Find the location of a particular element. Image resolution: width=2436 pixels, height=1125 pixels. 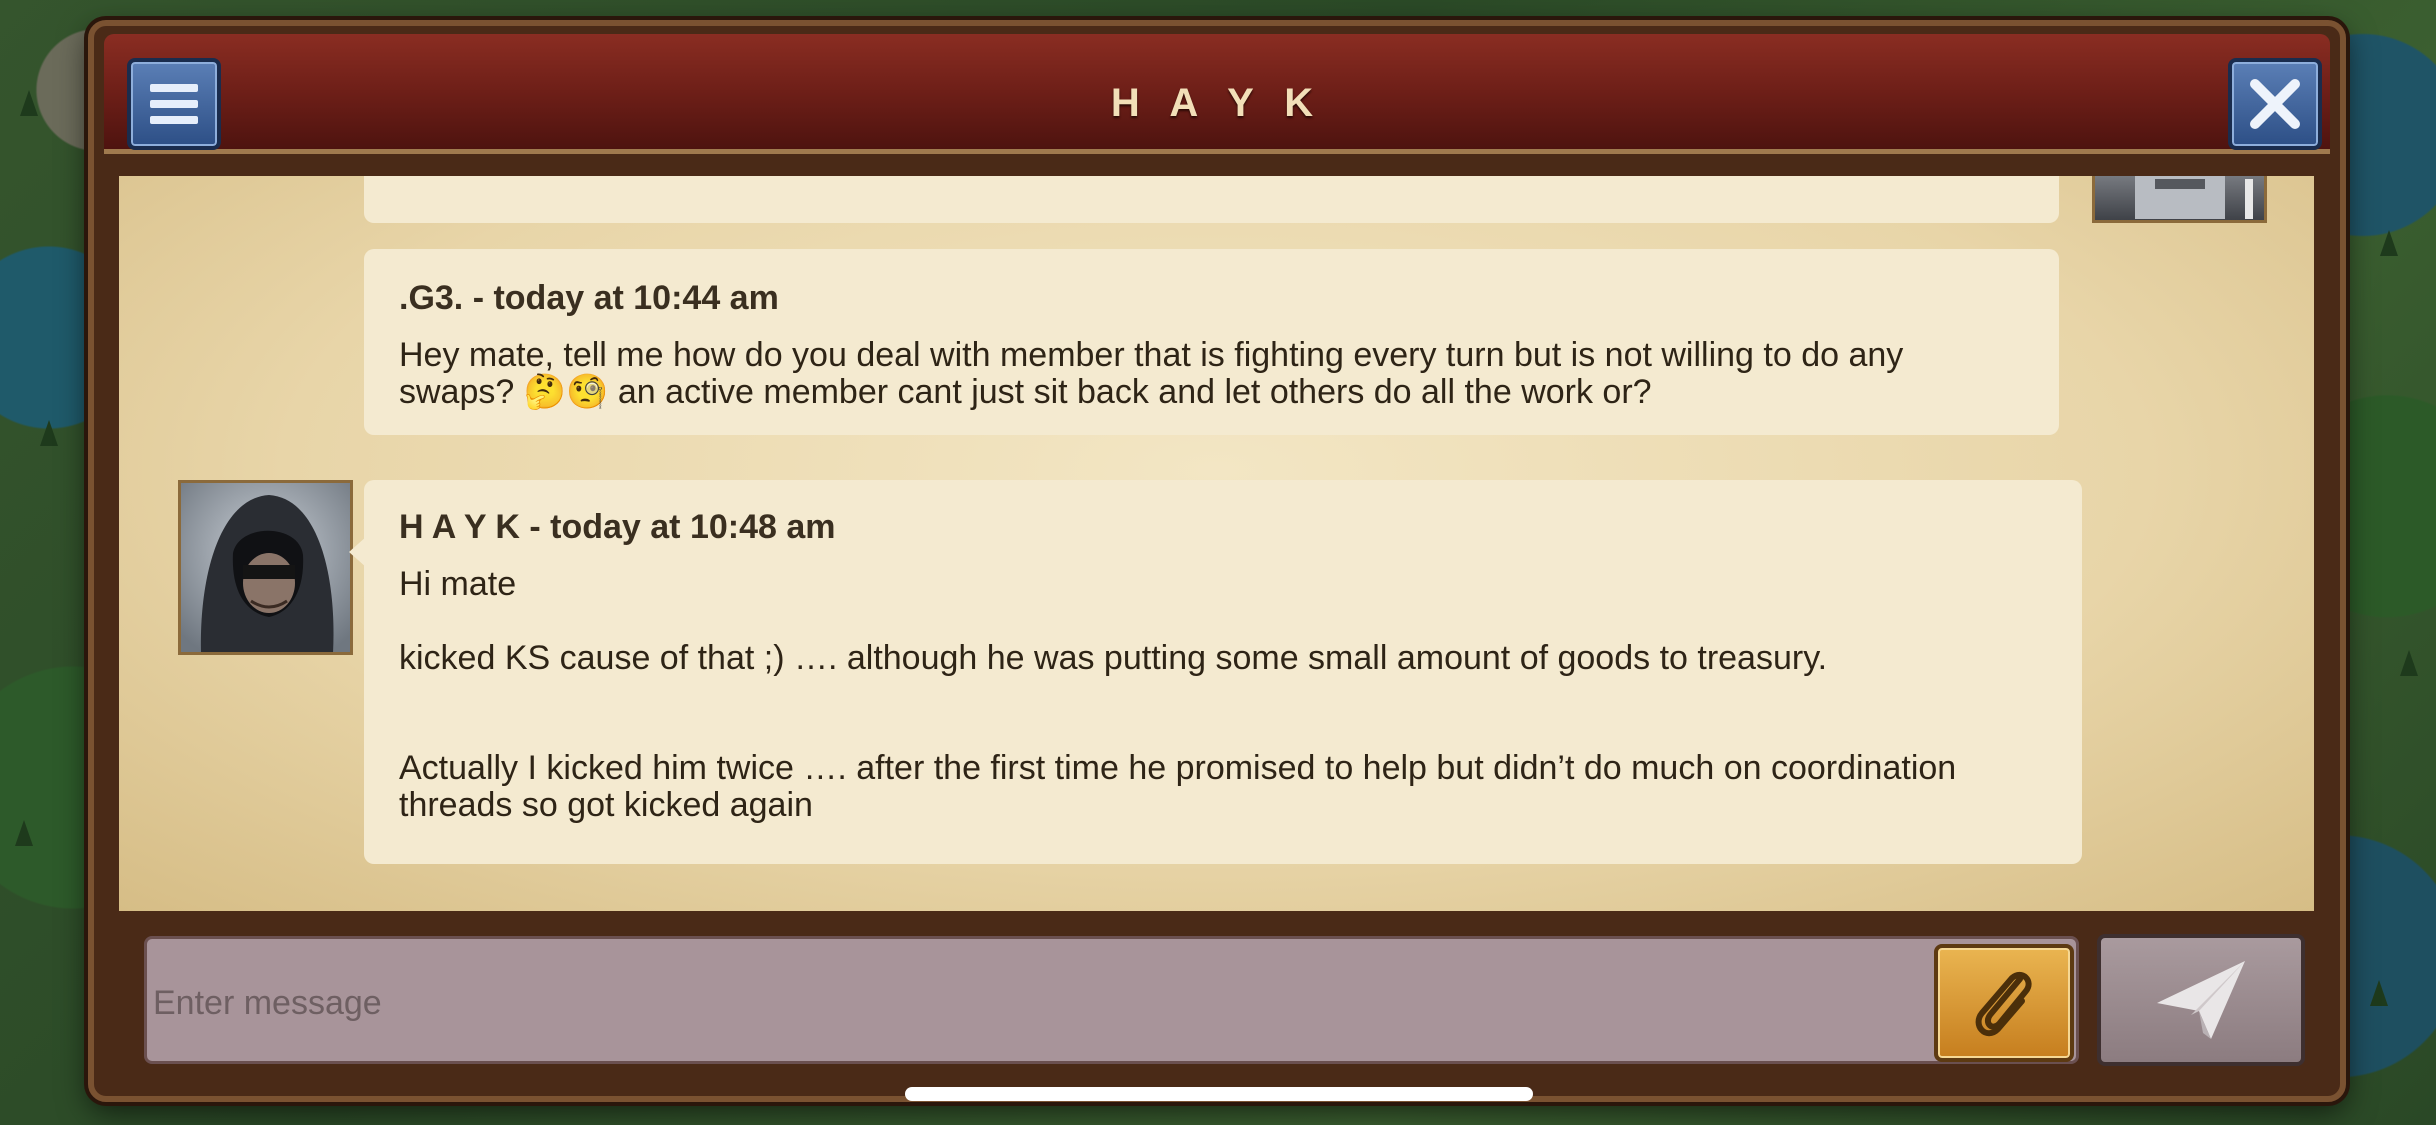

paperclip-icon is located at coordinates (2003, 1004).